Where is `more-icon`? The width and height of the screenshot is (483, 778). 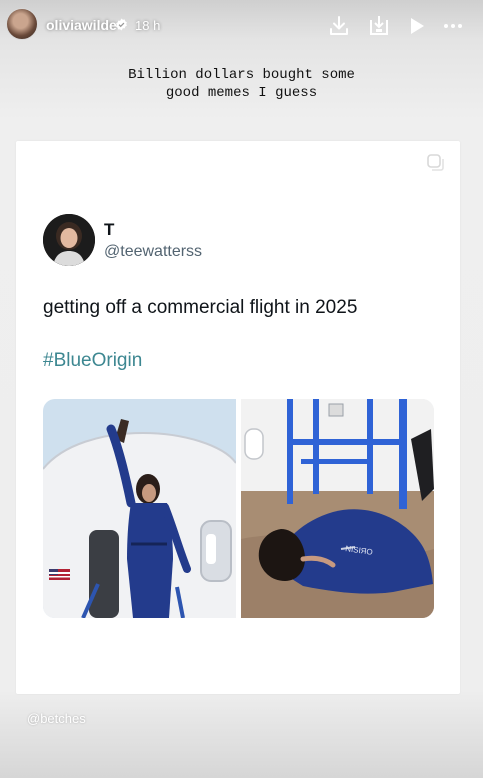
more-icon is located at coordinates (453, 26).